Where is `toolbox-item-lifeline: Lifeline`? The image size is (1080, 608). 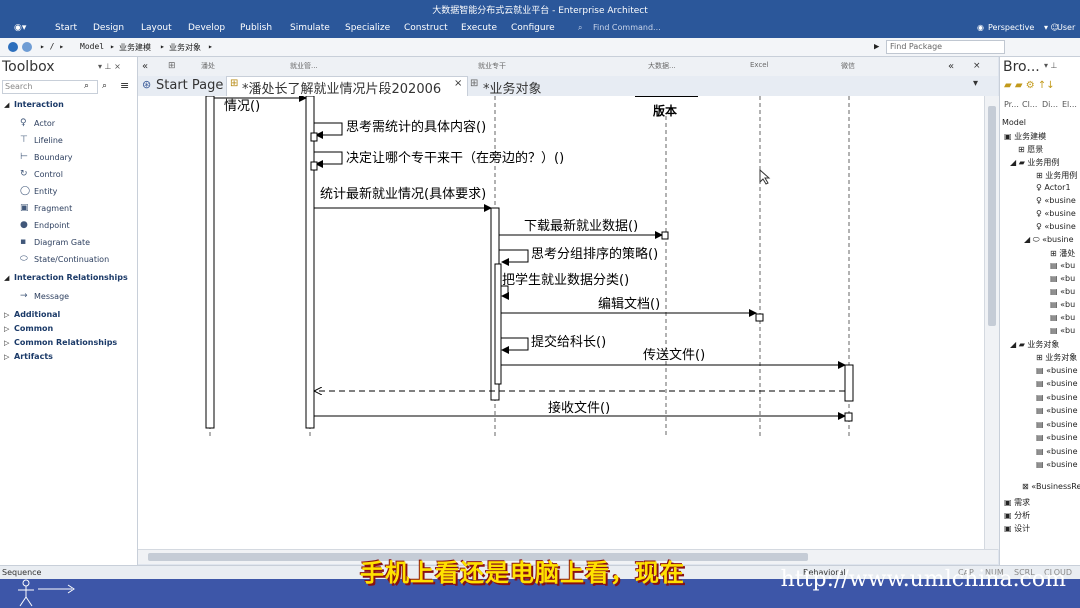 toolbox-item-lifeline: Lifeline is located at coordinates (48, 140).